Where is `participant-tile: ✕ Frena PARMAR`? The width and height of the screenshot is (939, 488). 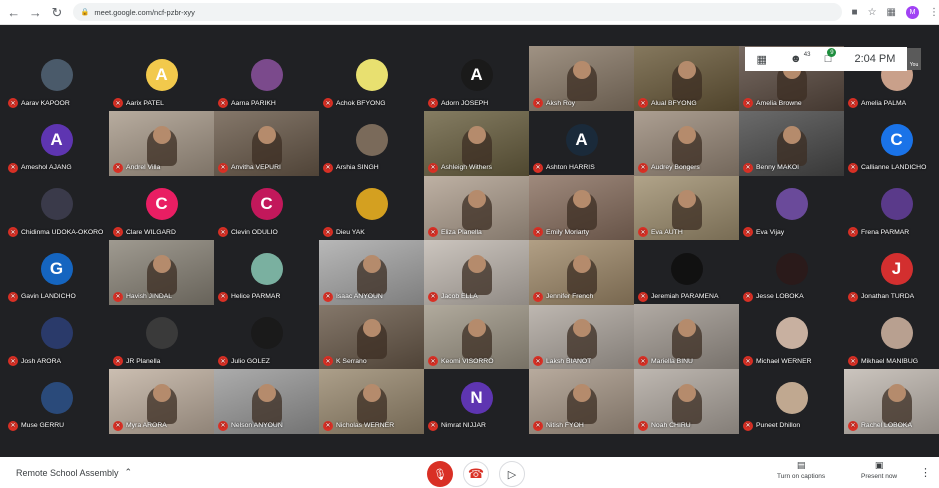 participant-tile: ✕ Frena PARMAR is located at coordinates (891, 207).